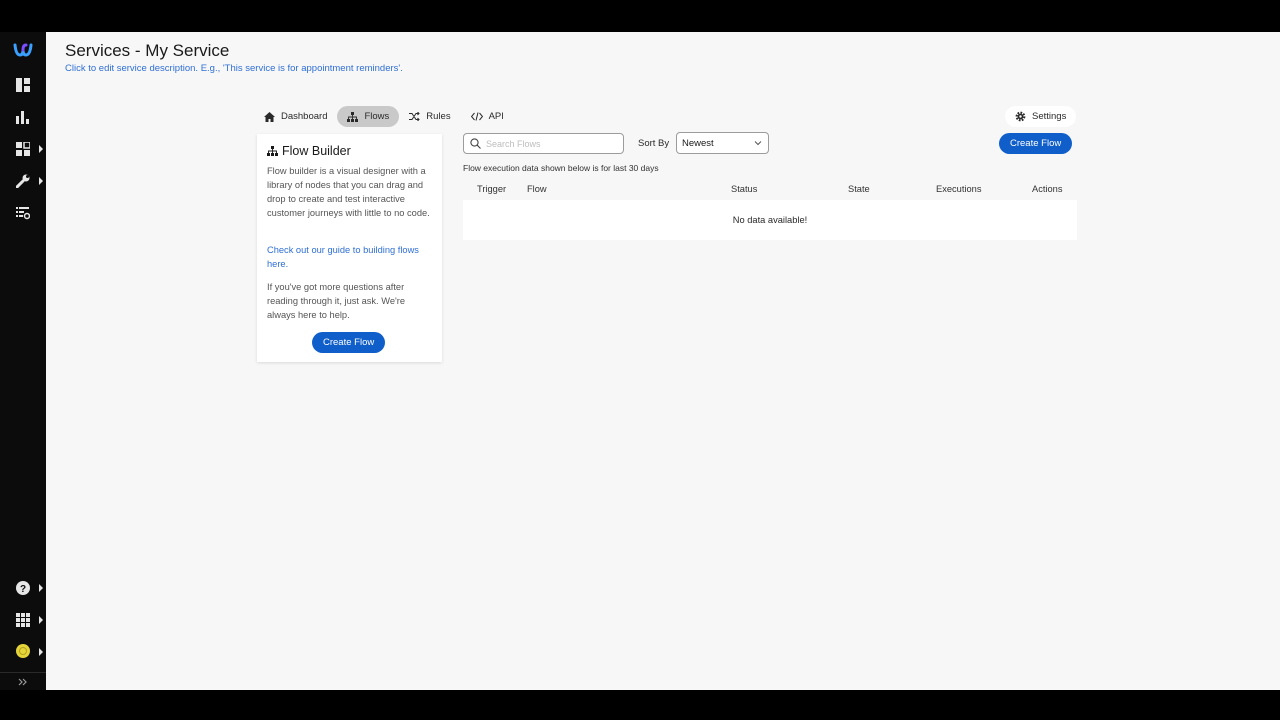 The image size is (1280, 720). What do you see at coordinates (1049, 116) in the screenshot?
I see `settings-label: Settings` at bounding box center [1049, 116].